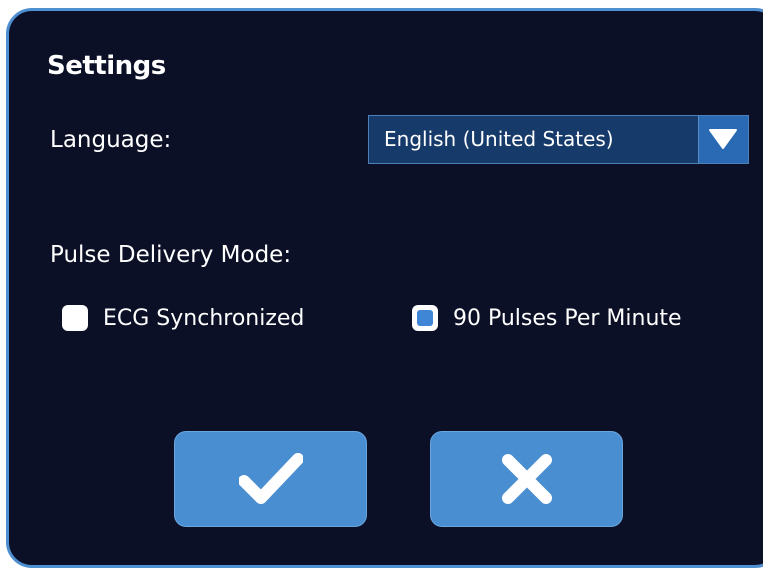  I want to click on language-selected-value: English (United States), so click(499, 139).